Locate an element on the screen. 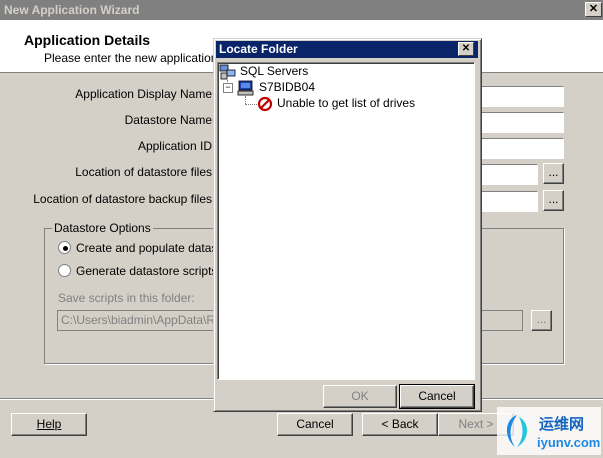  backup-location-field is located at coordinates (508, 201).